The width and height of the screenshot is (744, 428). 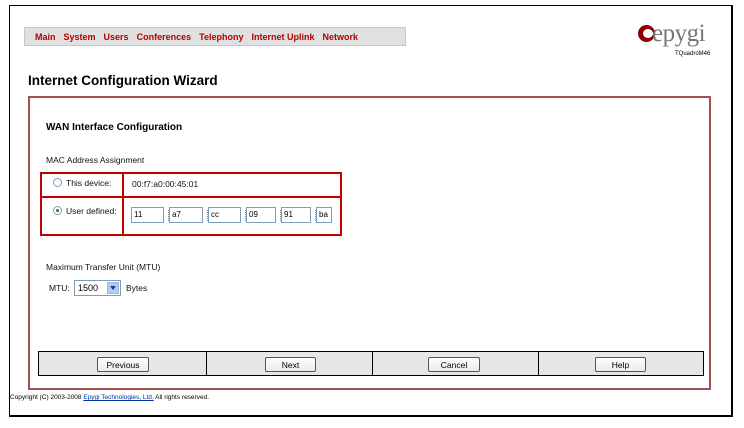 What do you see at coordinates (57, 182) in the screenshot?
I see `this-device-radio` at bounding box center [57, 182].